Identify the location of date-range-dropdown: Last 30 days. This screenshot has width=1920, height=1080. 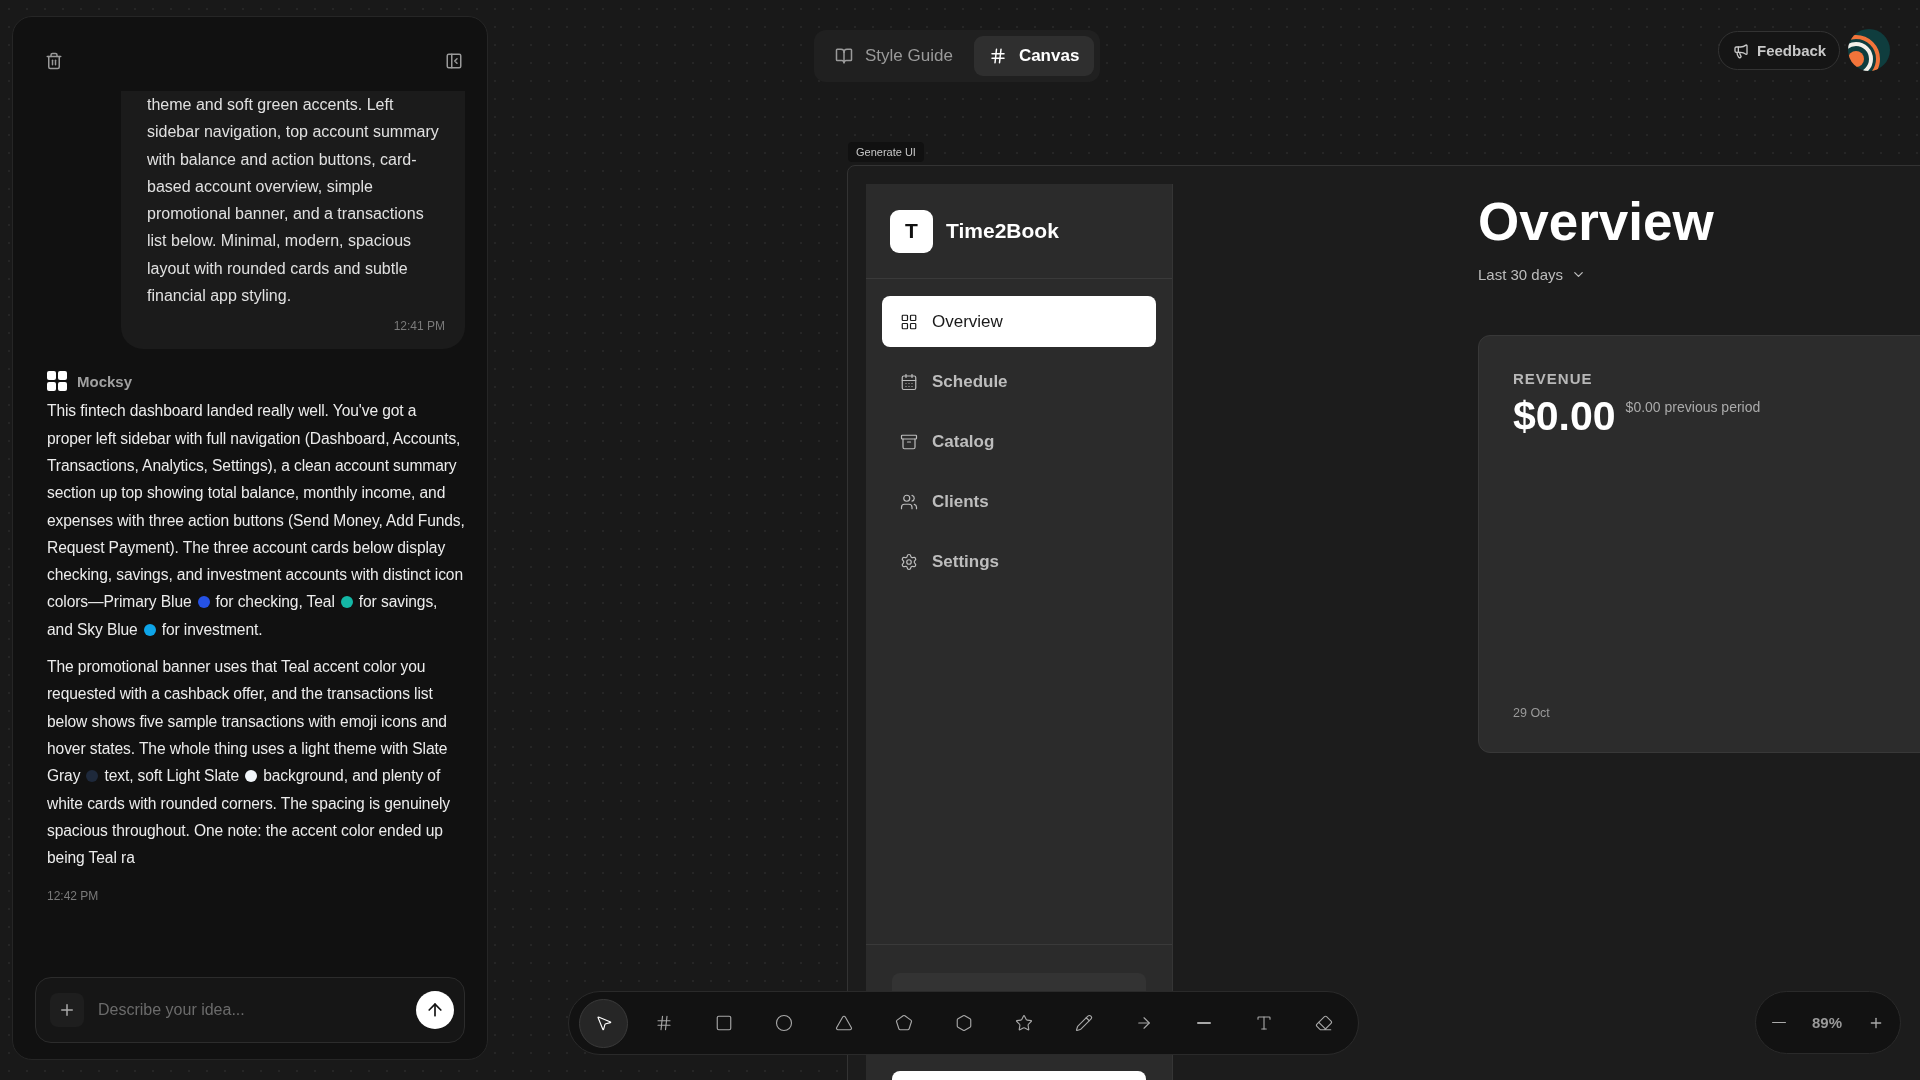
(1532, 274).